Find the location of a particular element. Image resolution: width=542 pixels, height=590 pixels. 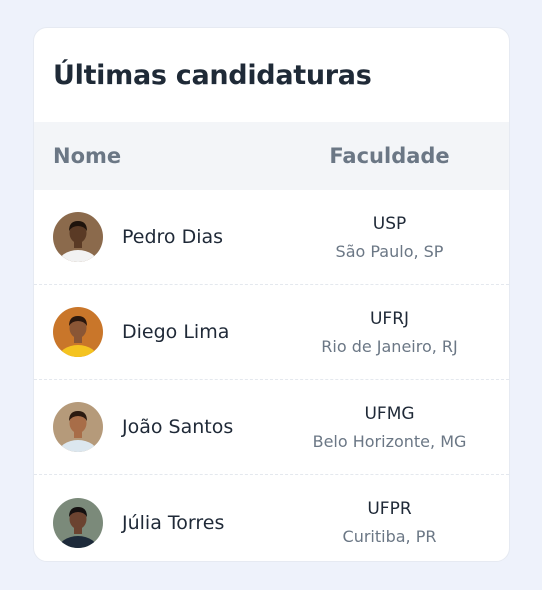

faculty-cell: USP São Paulo, SP is located at coordinates (389, 237).